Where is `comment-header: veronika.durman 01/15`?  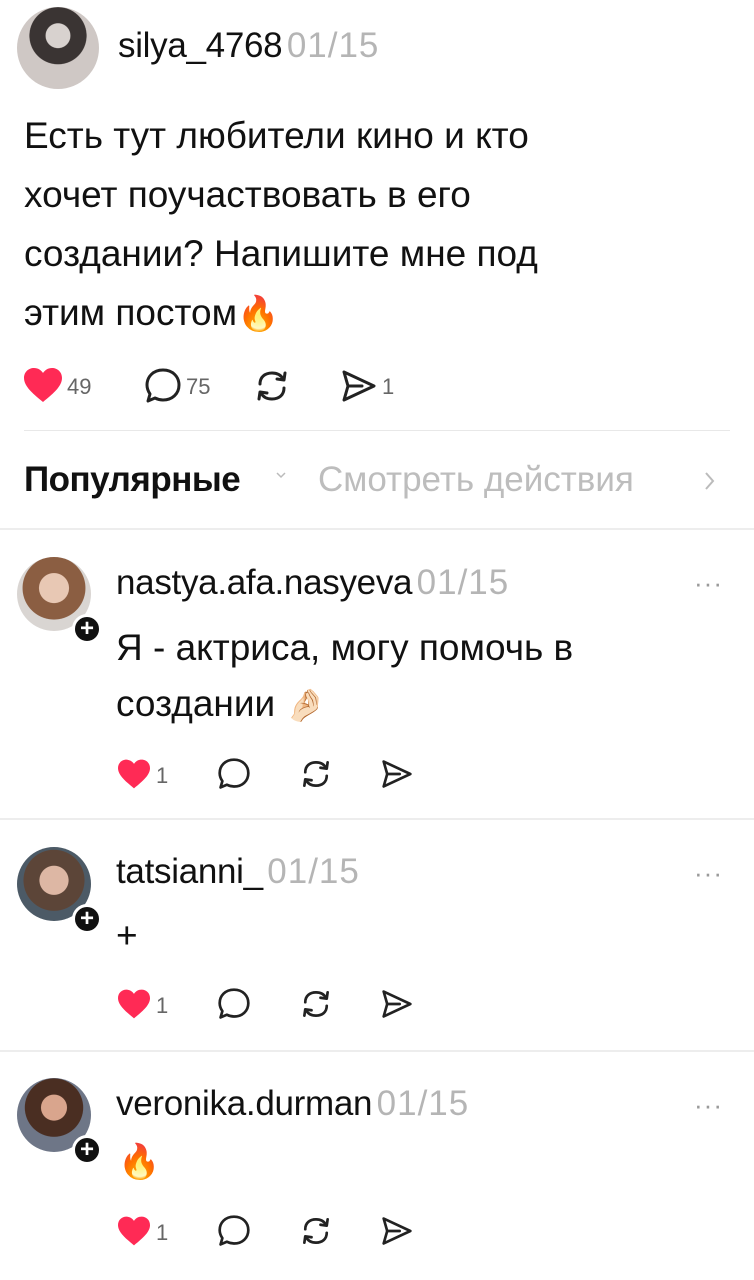
comment-header: veronika.durman 01/15 is located at coordinates (292, 1104).